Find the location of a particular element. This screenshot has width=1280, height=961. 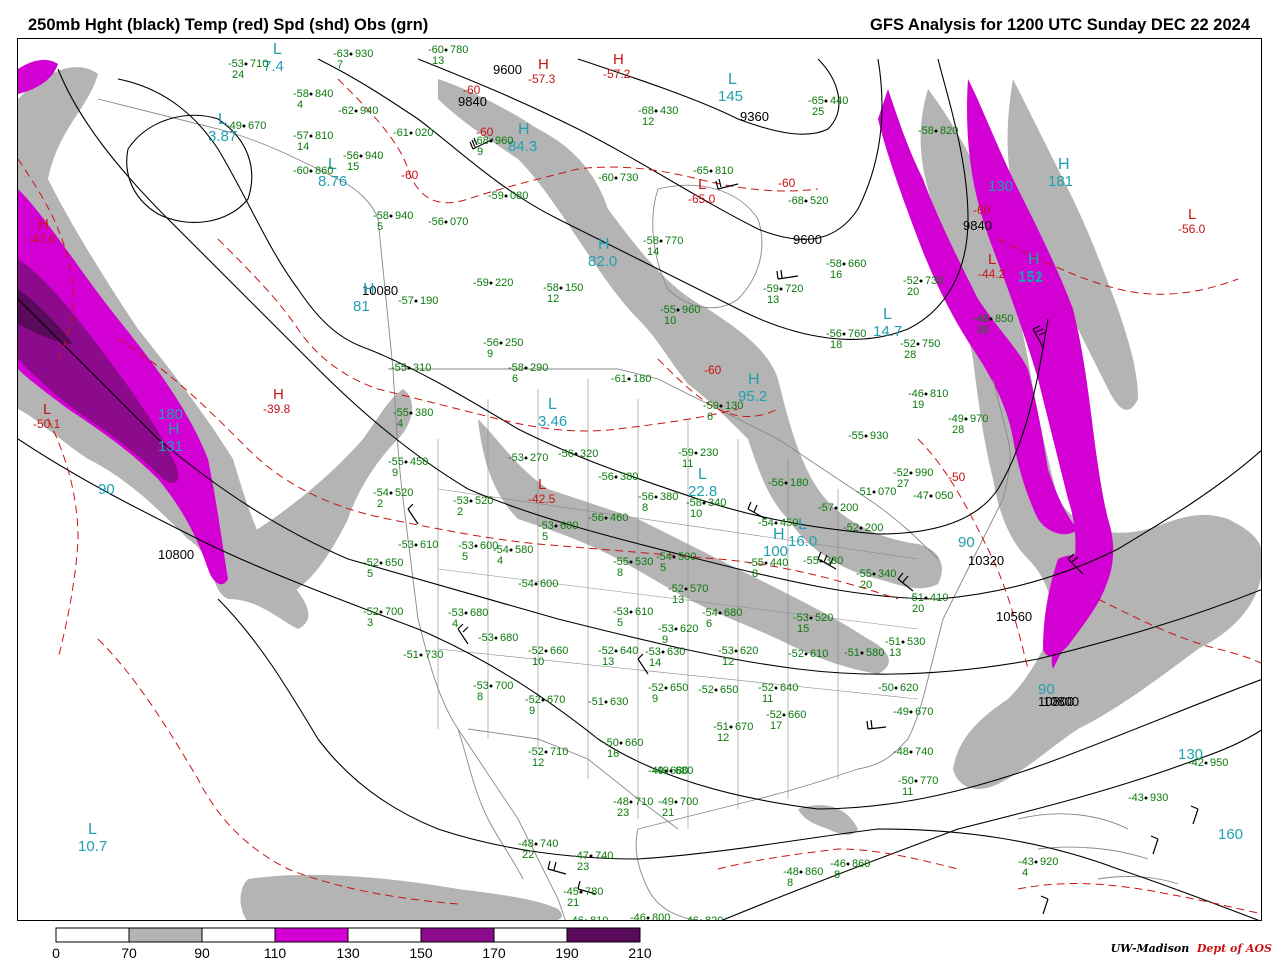

obs-dewpoint-depression: 4 is located at coordinates (1025, 873).